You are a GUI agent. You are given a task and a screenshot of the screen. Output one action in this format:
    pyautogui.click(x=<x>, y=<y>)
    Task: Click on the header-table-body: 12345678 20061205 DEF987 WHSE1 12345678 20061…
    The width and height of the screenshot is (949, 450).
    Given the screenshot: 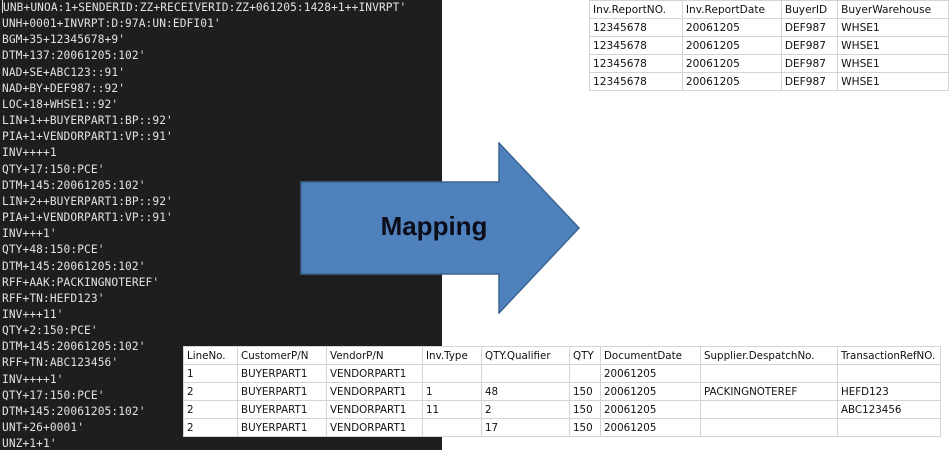 What is the action you would take?
    pyautogui.click(x=769, y=54)
    